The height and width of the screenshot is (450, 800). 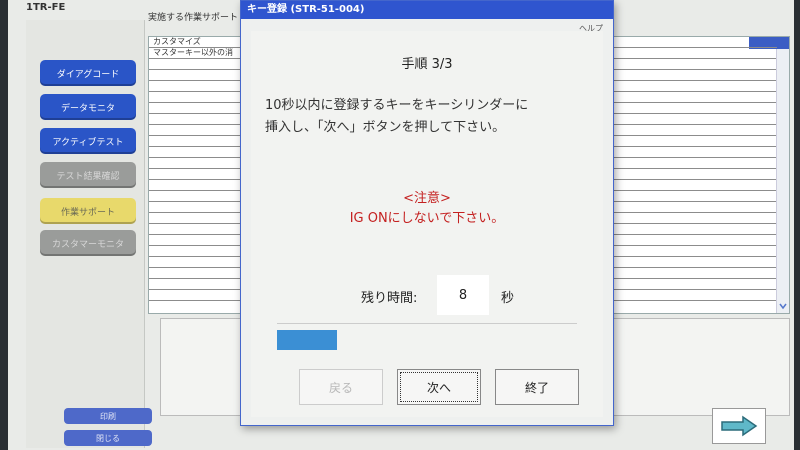 What do you see at coordinates (427, 218) in the screenshot?
I see `caution-text: IG ONにしないで下さい。` at bounding box center [427, 218].